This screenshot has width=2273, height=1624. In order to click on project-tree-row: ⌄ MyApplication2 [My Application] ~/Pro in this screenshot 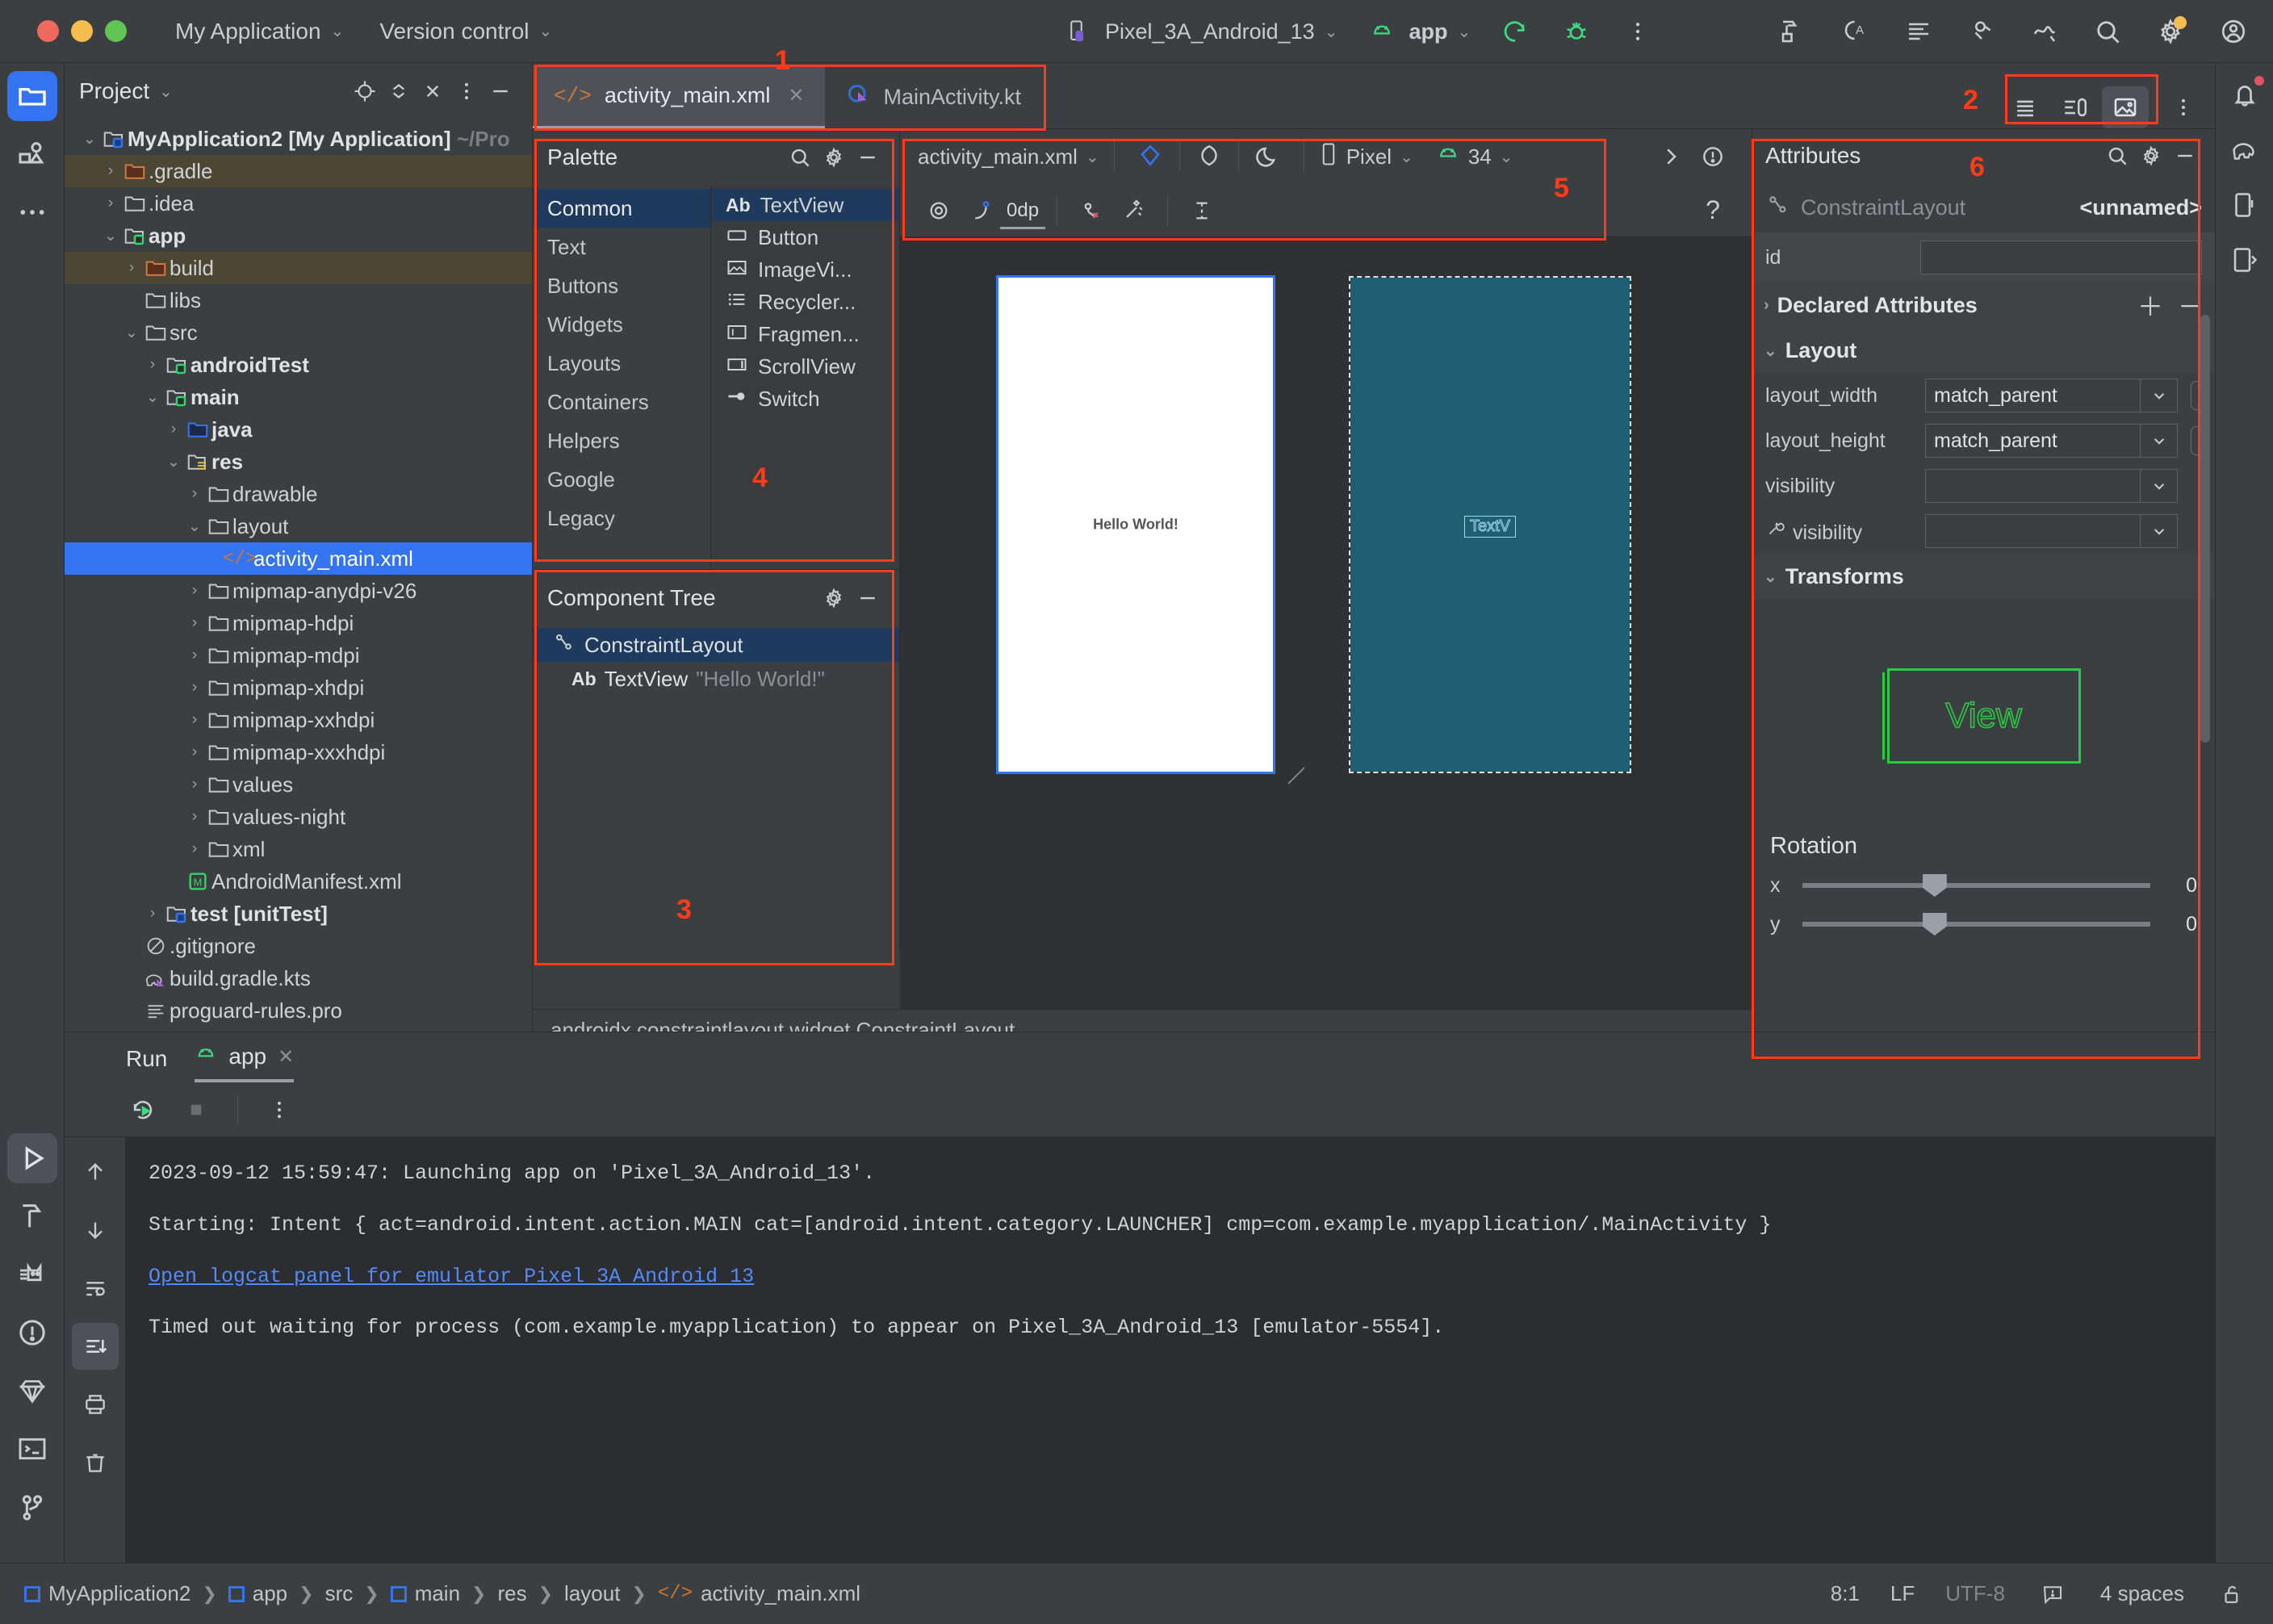, I will do `click(298, 139)`.